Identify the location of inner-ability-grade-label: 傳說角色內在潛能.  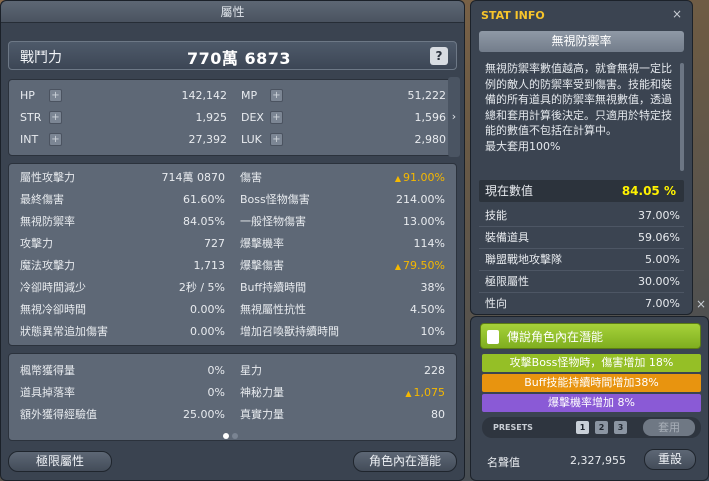
(555, 337).